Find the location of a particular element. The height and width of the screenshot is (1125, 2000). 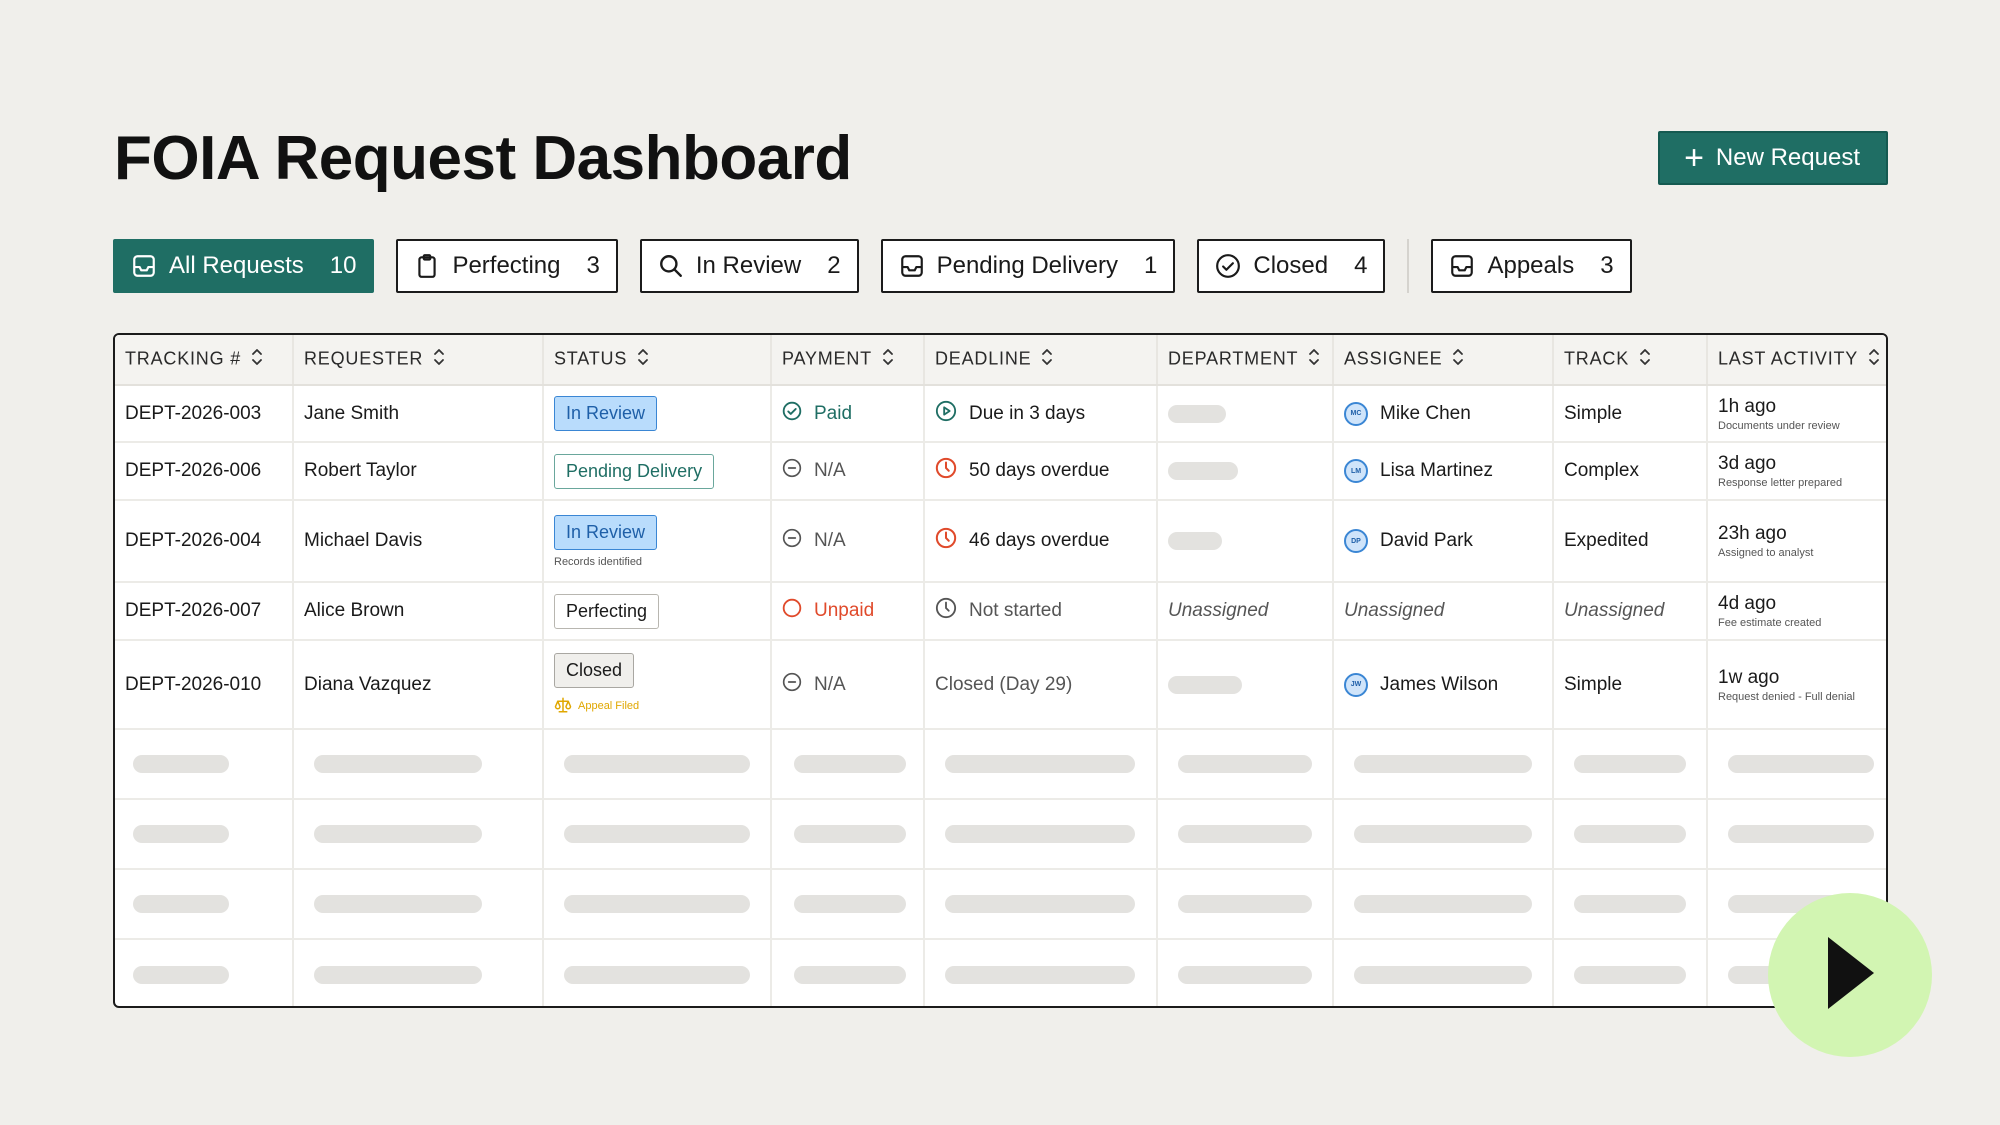

tab-count: 3 is located at coordinates (1607, 265).